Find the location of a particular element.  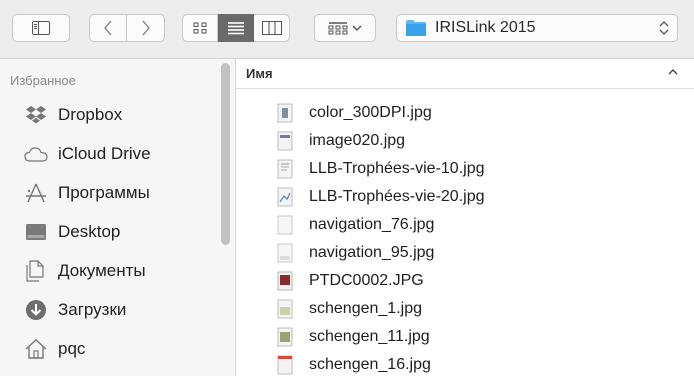

sidebar-icon is located at coordinates (41, 28).